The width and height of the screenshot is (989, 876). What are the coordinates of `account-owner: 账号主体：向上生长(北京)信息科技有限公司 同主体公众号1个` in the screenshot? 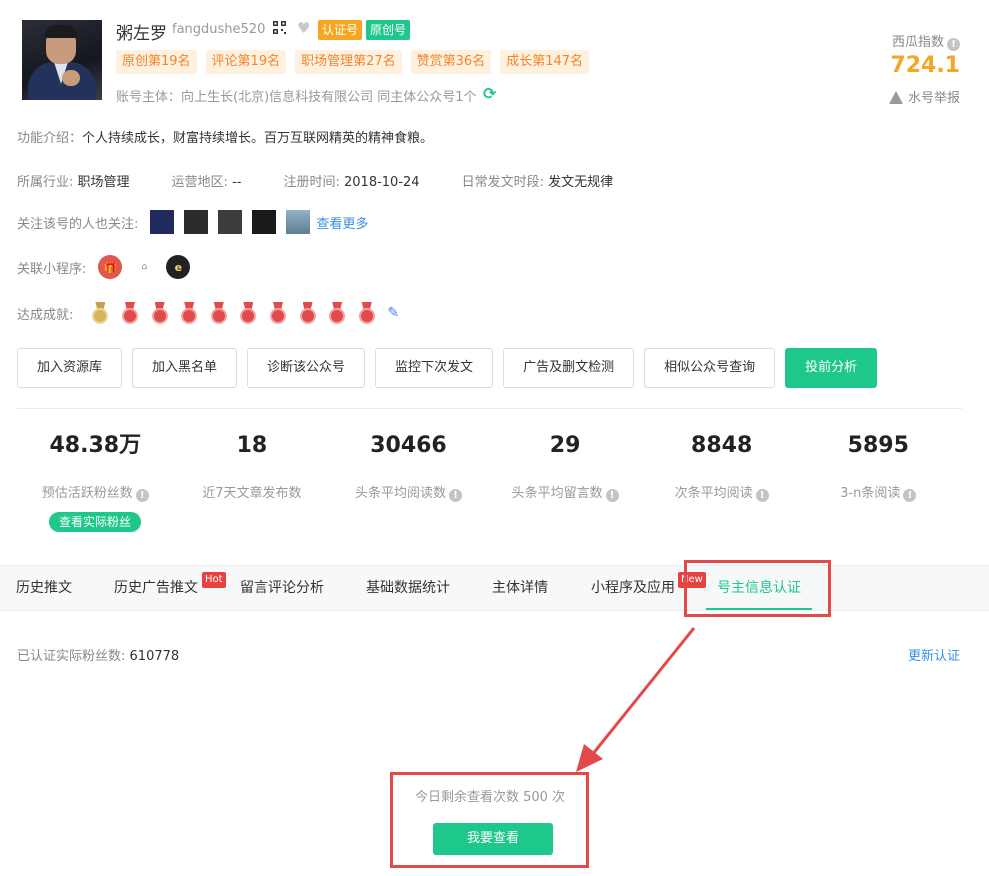 It's located at (296, 97).